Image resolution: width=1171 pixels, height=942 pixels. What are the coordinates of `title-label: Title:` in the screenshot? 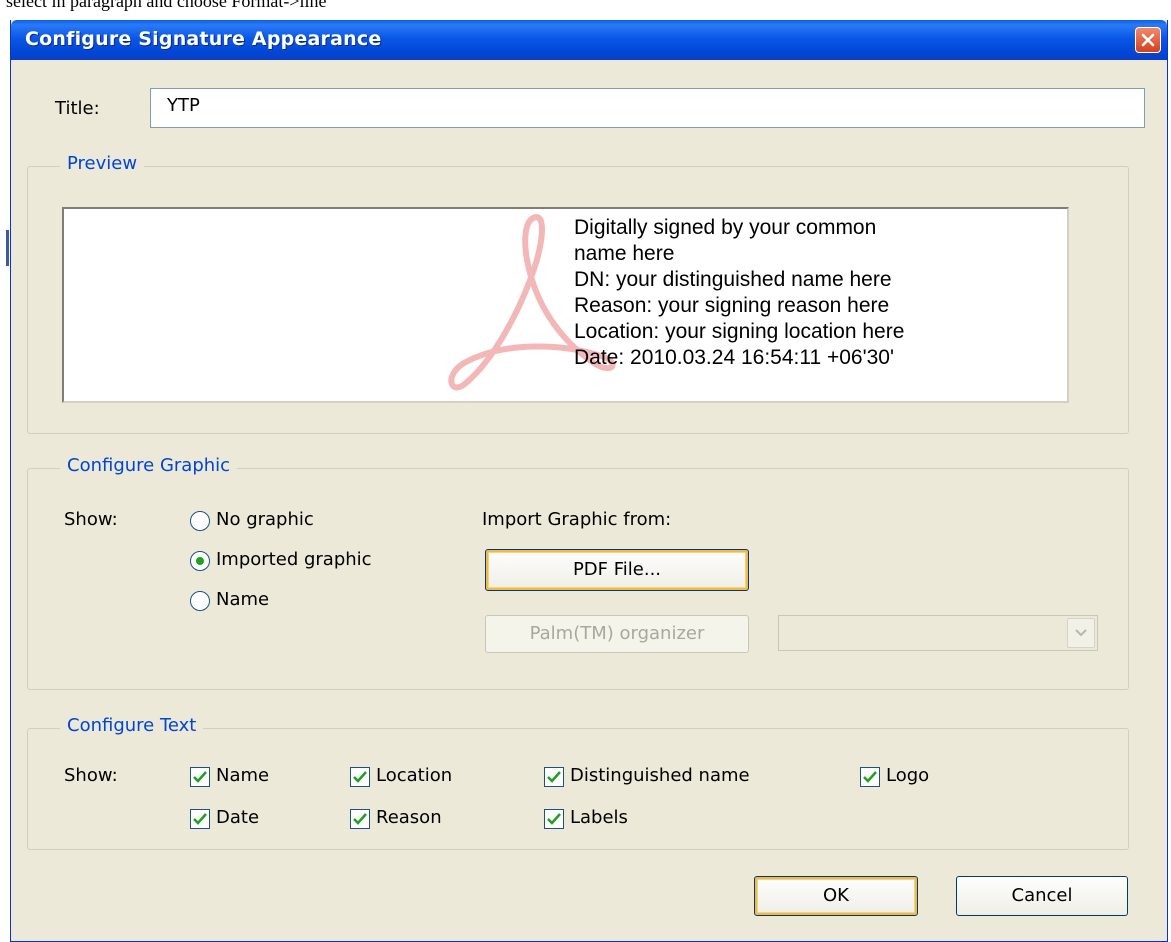 It's located at (77, 108).